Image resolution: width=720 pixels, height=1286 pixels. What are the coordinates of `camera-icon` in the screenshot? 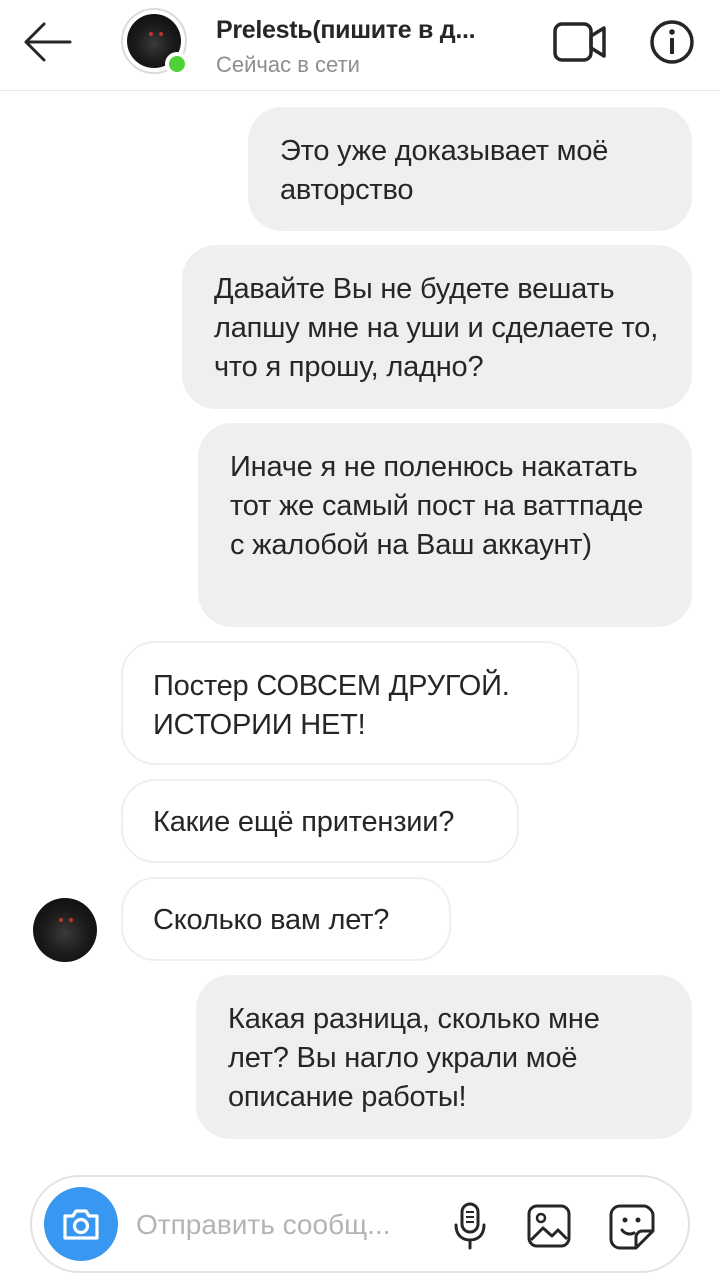 It's located at (81, 1224).